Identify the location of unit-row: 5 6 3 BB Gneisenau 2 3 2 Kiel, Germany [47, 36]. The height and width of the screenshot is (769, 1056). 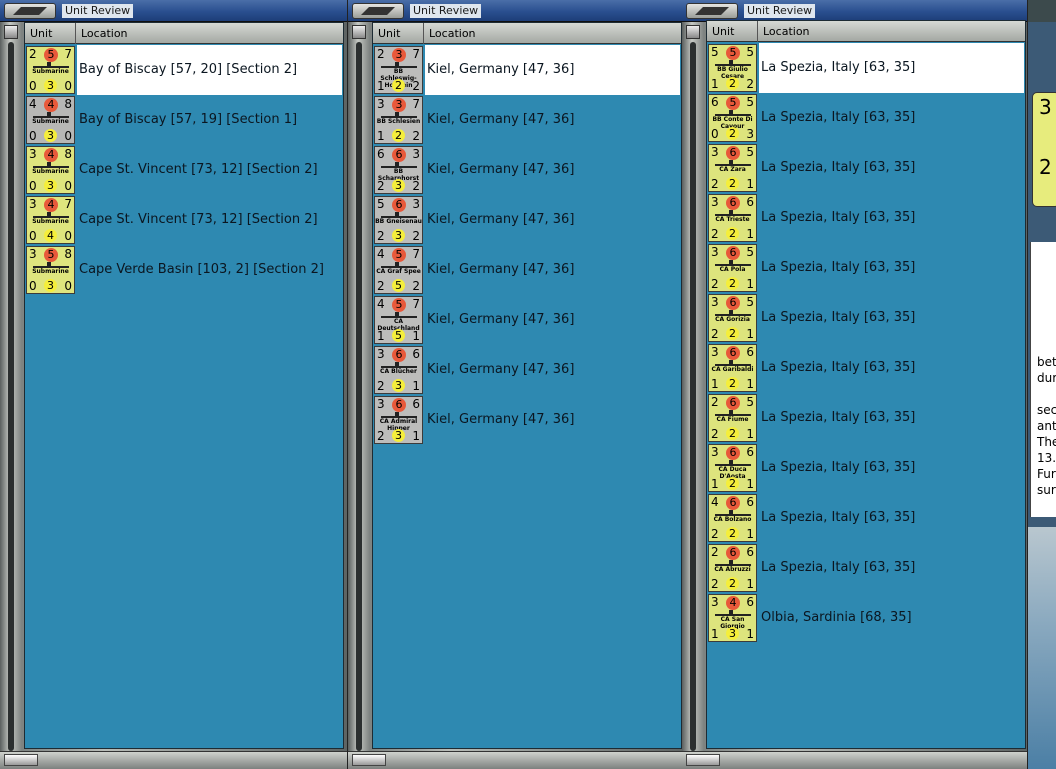
(527, 220).